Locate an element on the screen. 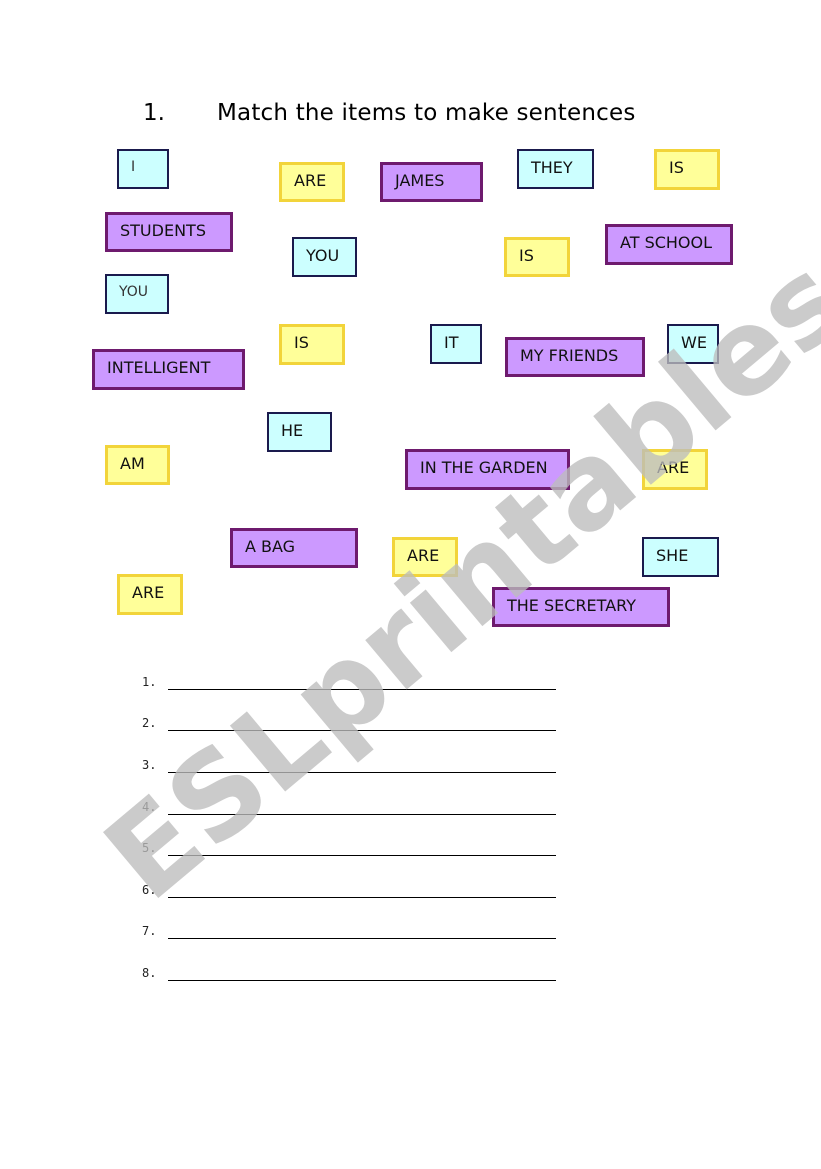  word-box-at-school: AT SCHOOL is located at coordinates (669, 244).